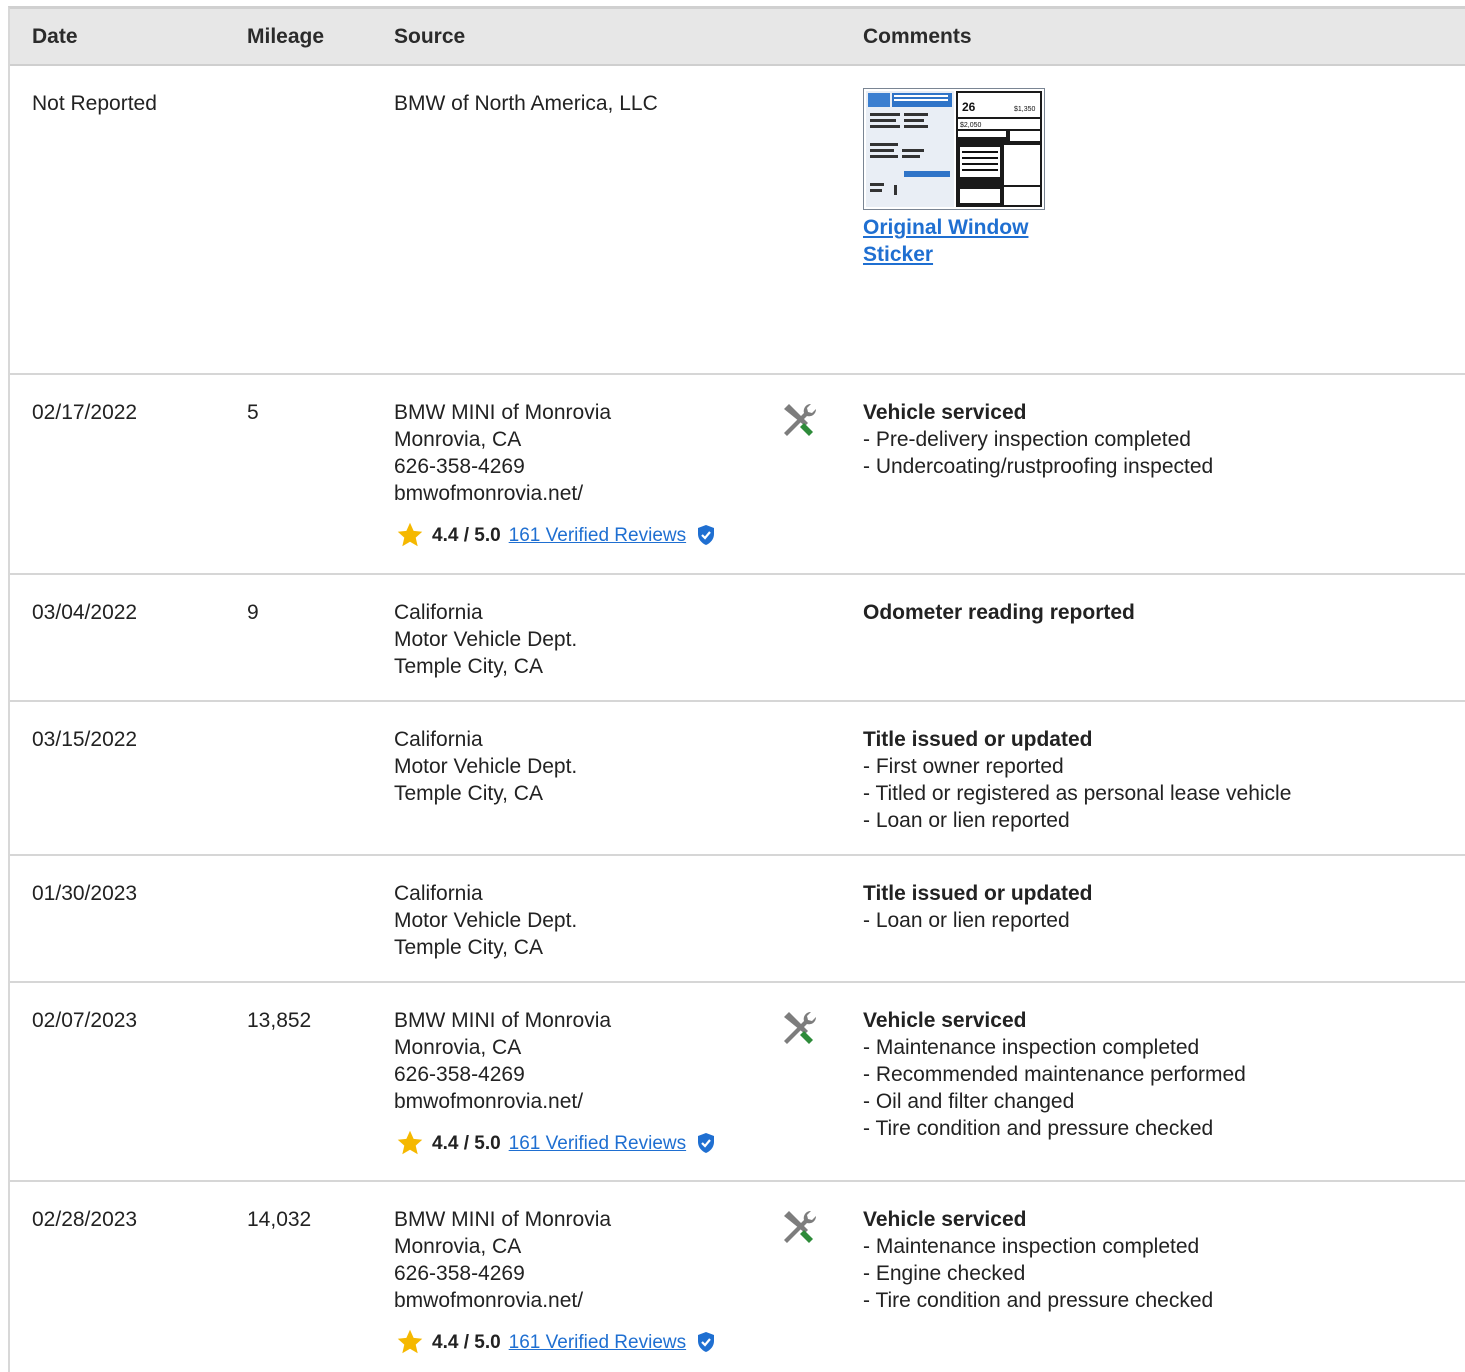 This screenshot has height=1372, width=1465. Describe the element at coordinates (526, 103) in the screenshot. I see `source-line: BMW of North America, LLC` at that location.